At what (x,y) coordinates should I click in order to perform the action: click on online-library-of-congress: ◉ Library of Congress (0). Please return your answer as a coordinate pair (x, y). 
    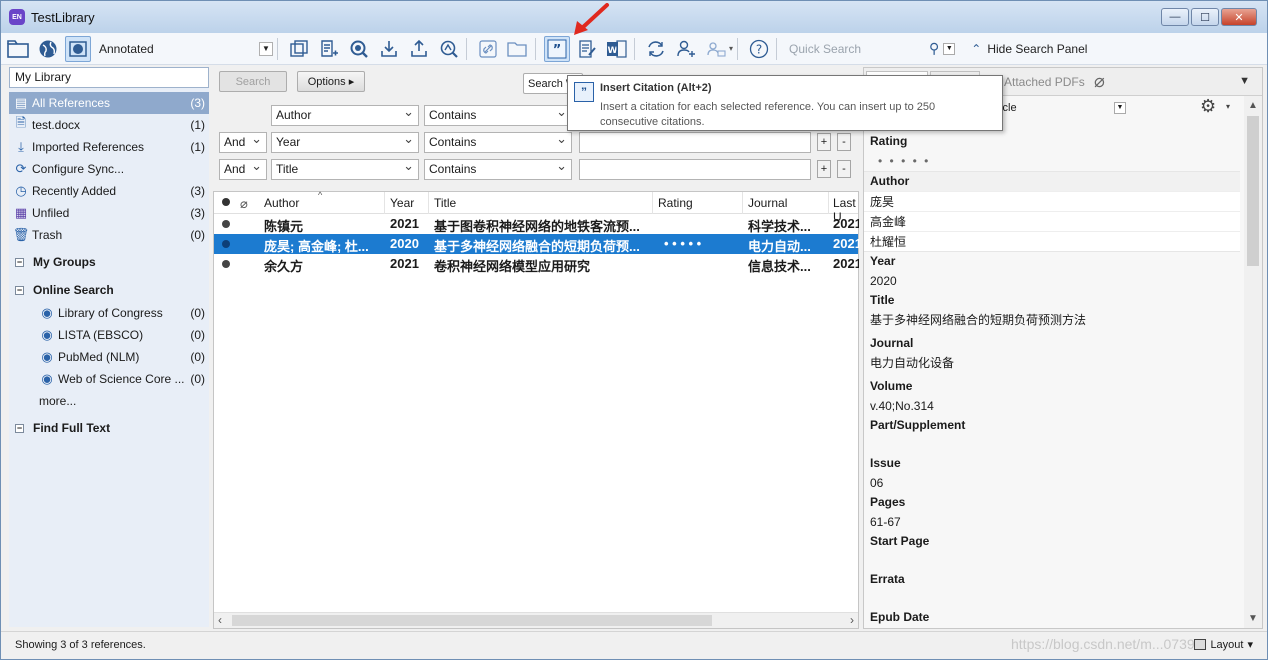
    Looking at the image, I should click on (109, 313).